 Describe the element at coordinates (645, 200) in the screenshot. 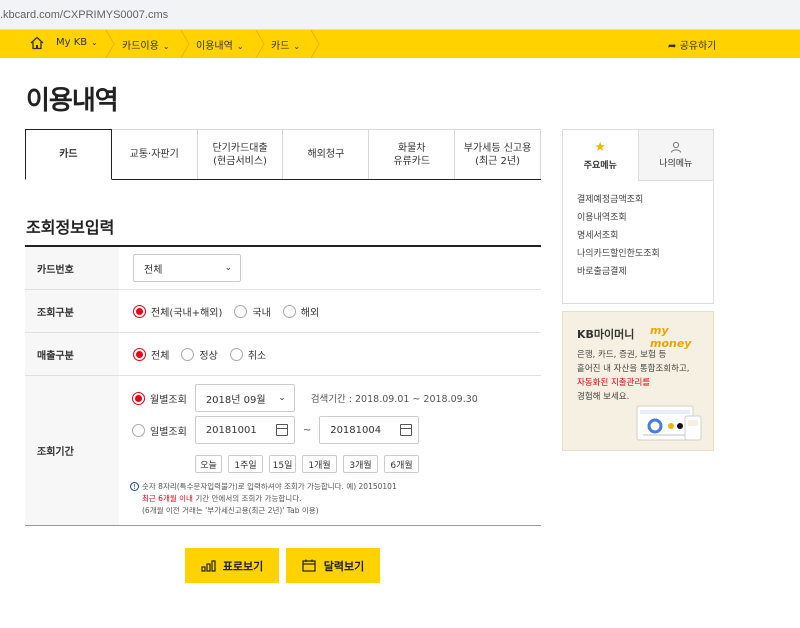

I see `side-link-payment-due: 결제예정금액조회` at that location.